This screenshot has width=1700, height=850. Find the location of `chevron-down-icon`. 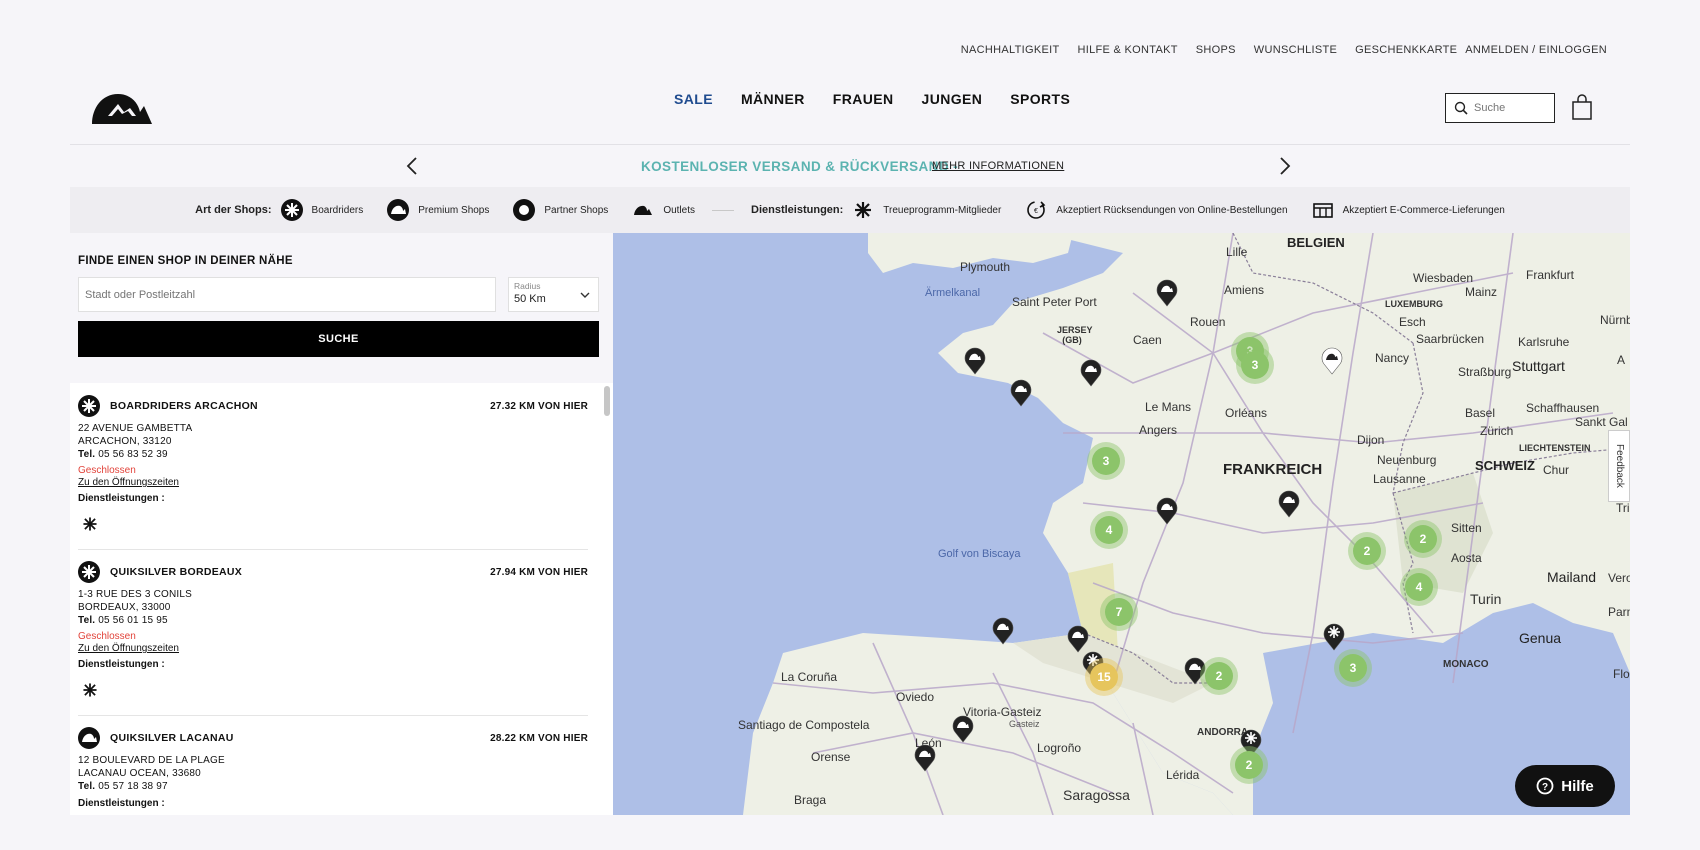

chevron-down-icon is located at coordinates (585, 295).